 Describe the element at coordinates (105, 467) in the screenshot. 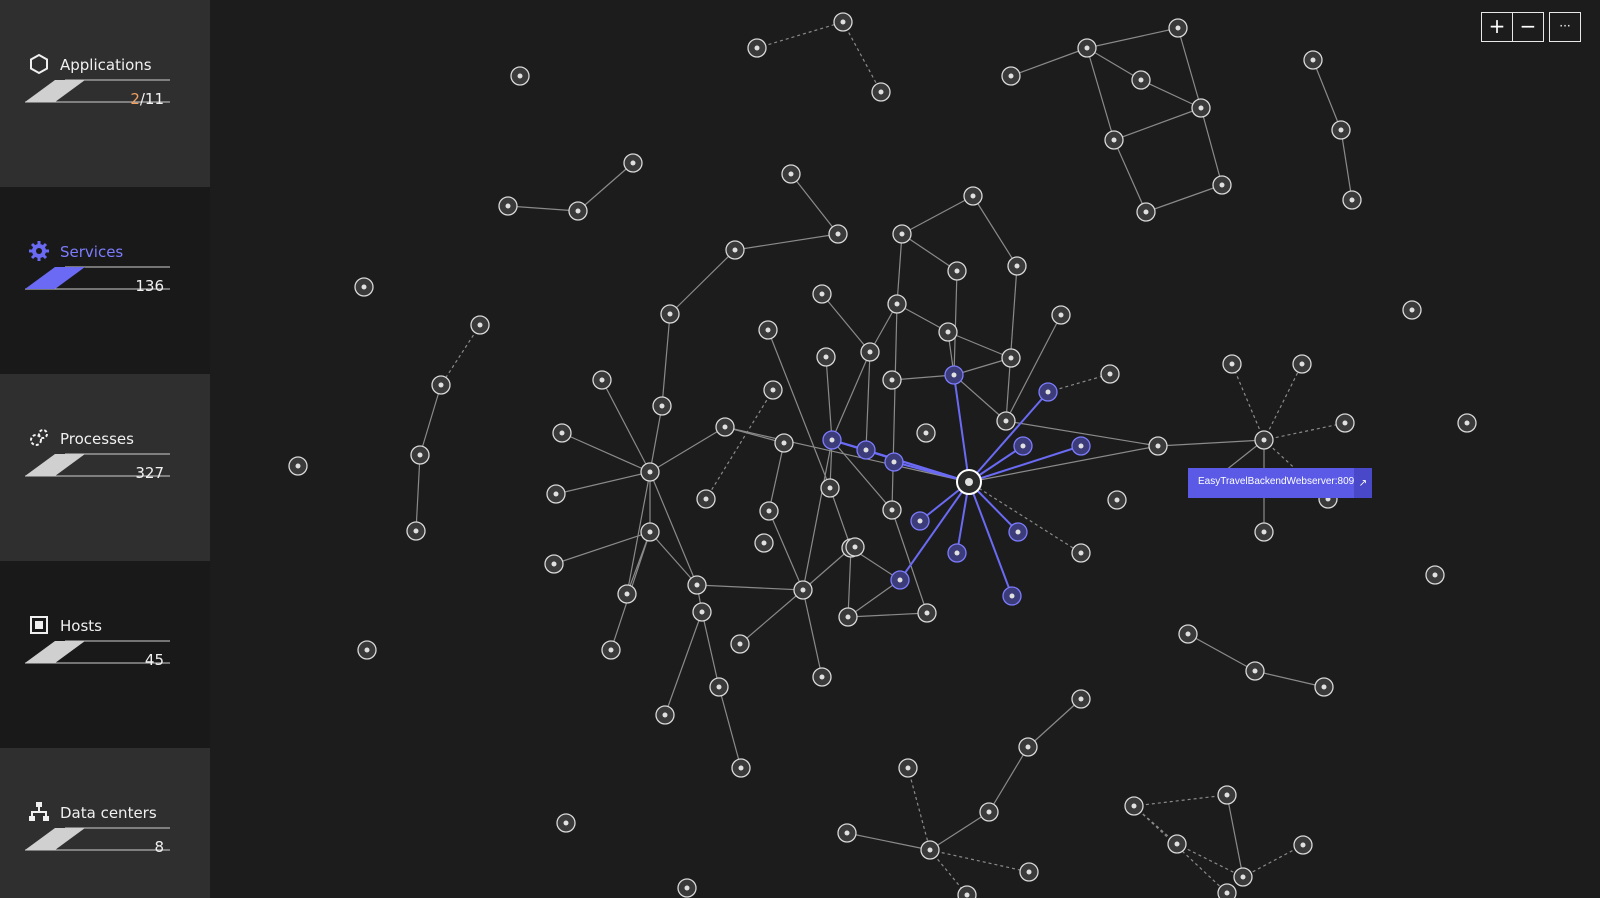

I see `sidebar-item-processes: Processes 327` at that location.